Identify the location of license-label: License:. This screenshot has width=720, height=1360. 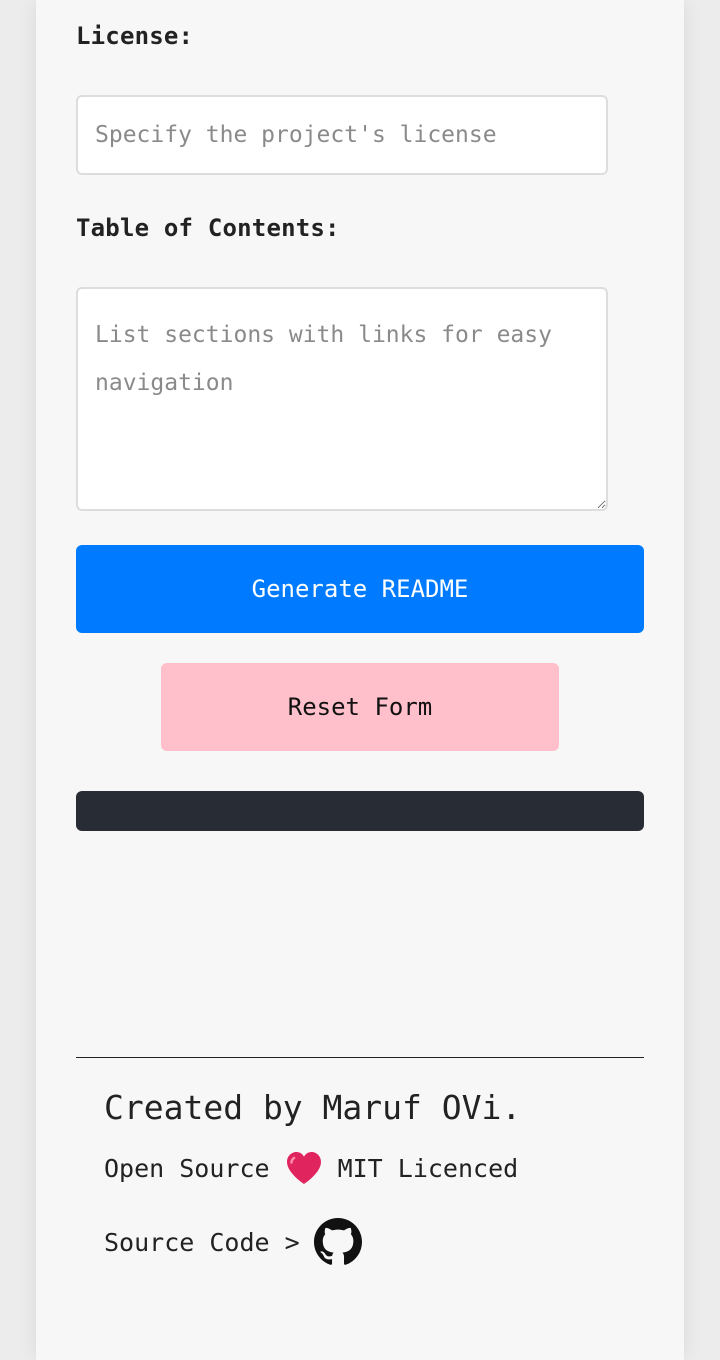
(135, 36).